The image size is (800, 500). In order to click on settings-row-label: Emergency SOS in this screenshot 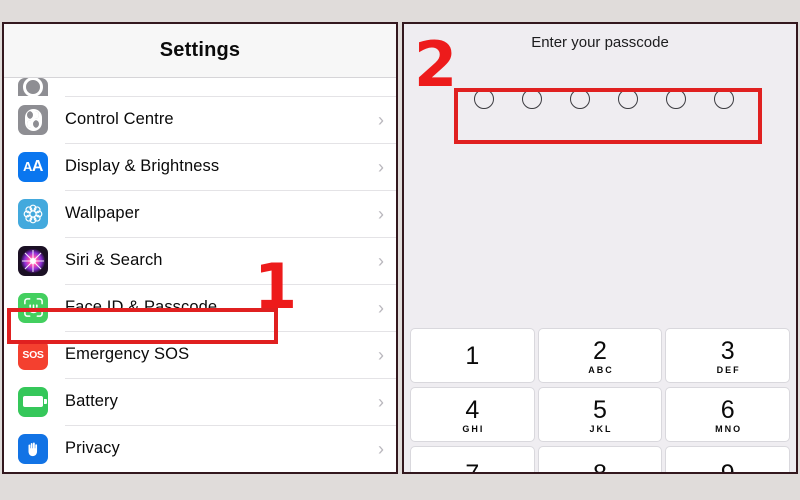, I will do `click(127, 354)`.